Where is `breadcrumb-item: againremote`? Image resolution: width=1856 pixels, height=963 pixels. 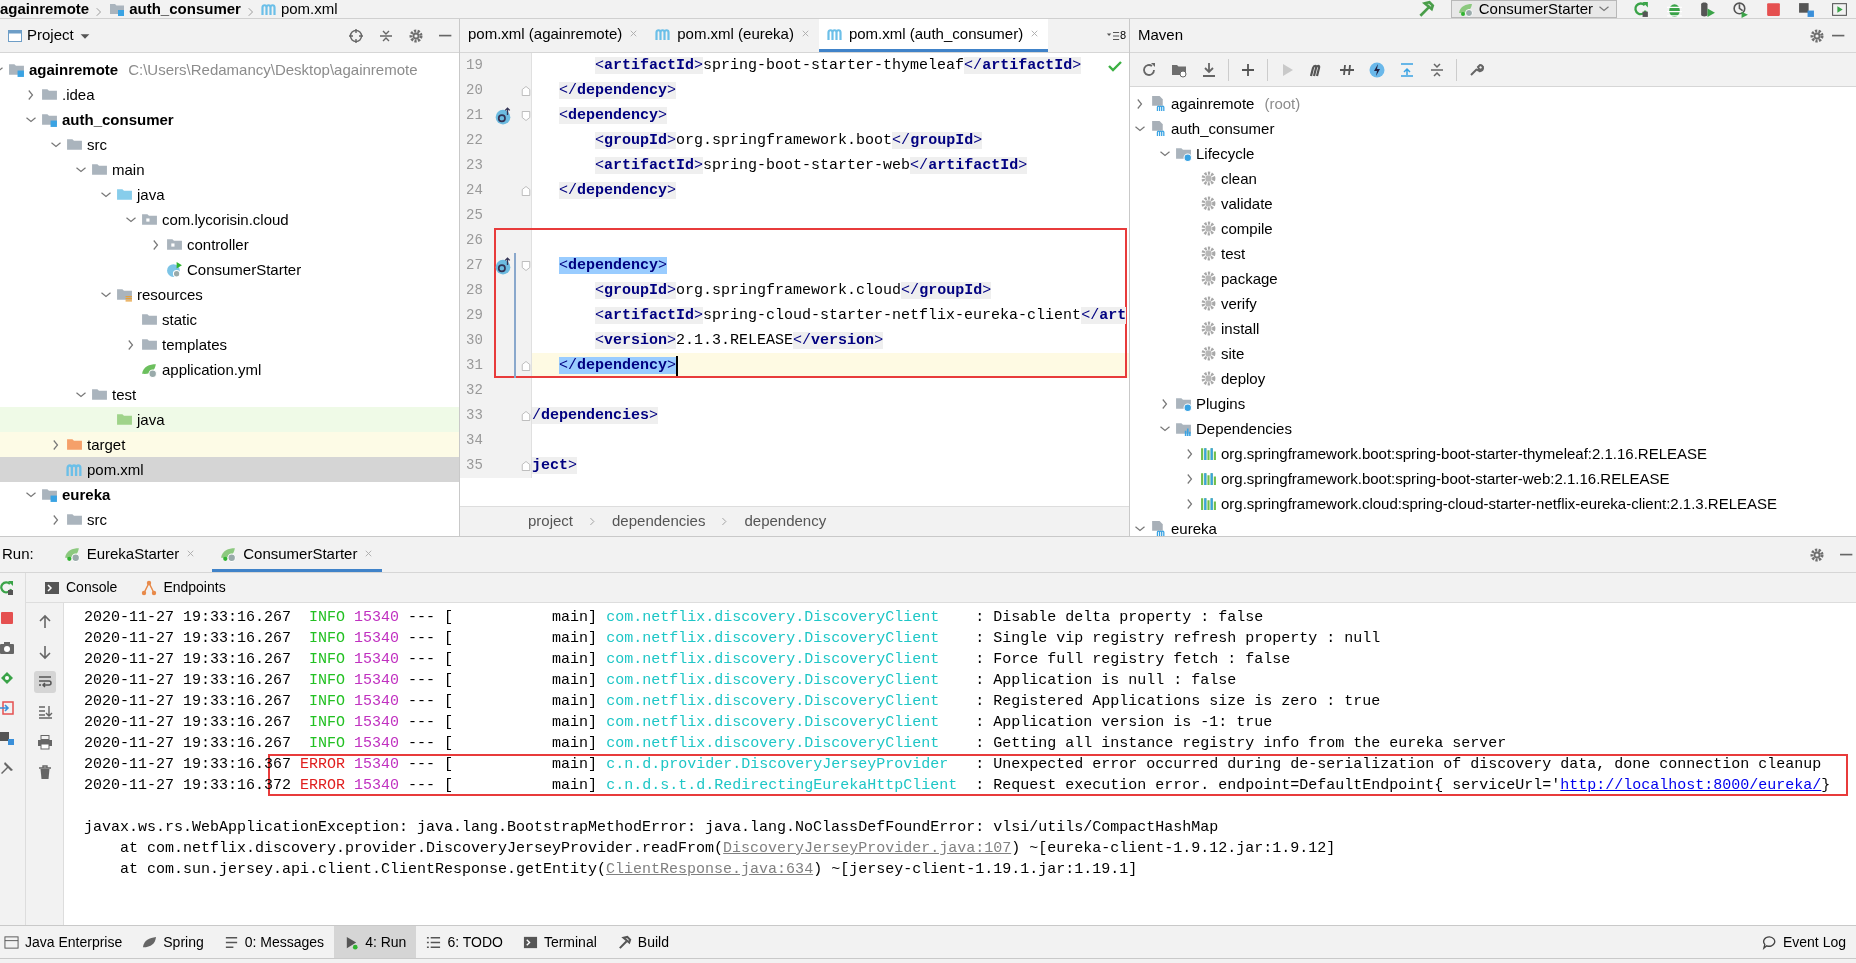 breadcrumb-item: againremote is located at coordinates (45, 9).